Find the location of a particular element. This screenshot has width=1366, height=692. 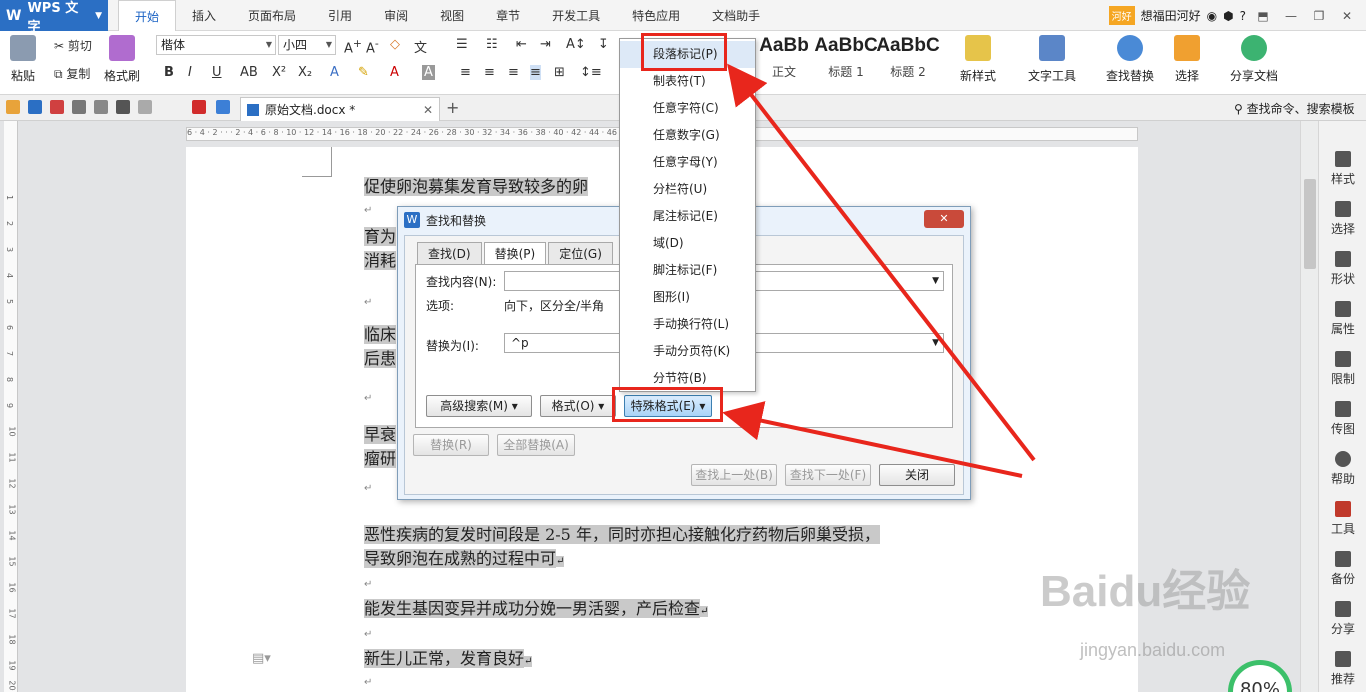

arrow-to-paragraph-mark is located at coordinates (881, 262).